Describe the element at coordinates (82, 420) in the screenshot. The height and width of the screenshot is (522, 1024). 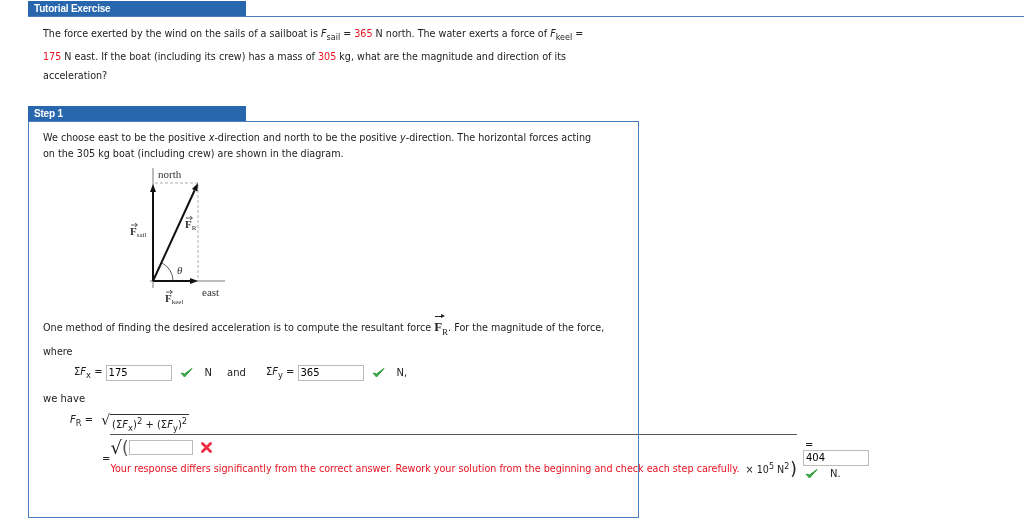
I see `equation-label: F$_{R}$ =` at that location.